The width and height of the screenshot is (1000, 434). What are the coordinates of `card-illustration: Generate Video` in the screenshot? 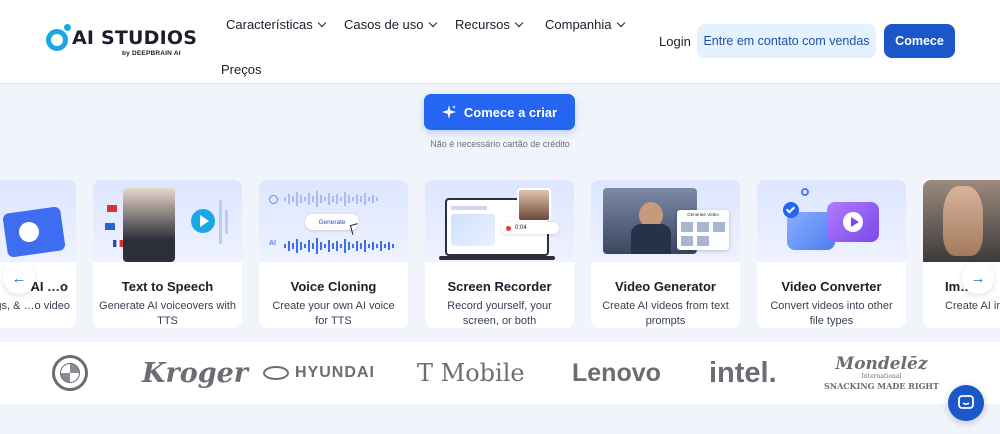 It's located at (665, 221).